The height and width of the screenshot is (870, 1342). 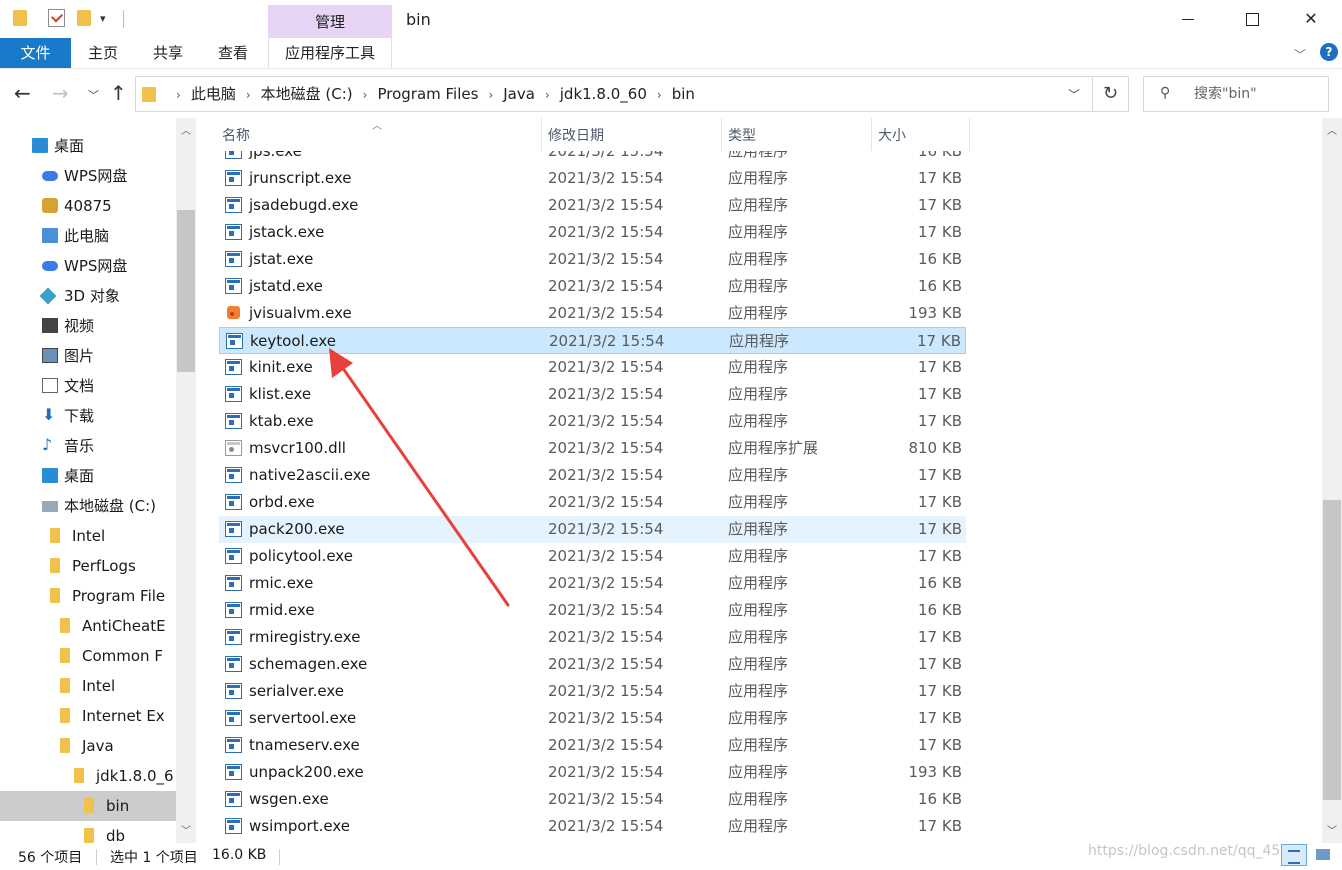 What do you see at coordinates (88, 206) in the screenshot?
I see `nav-item: 40875` at bounding box center [88, 206].